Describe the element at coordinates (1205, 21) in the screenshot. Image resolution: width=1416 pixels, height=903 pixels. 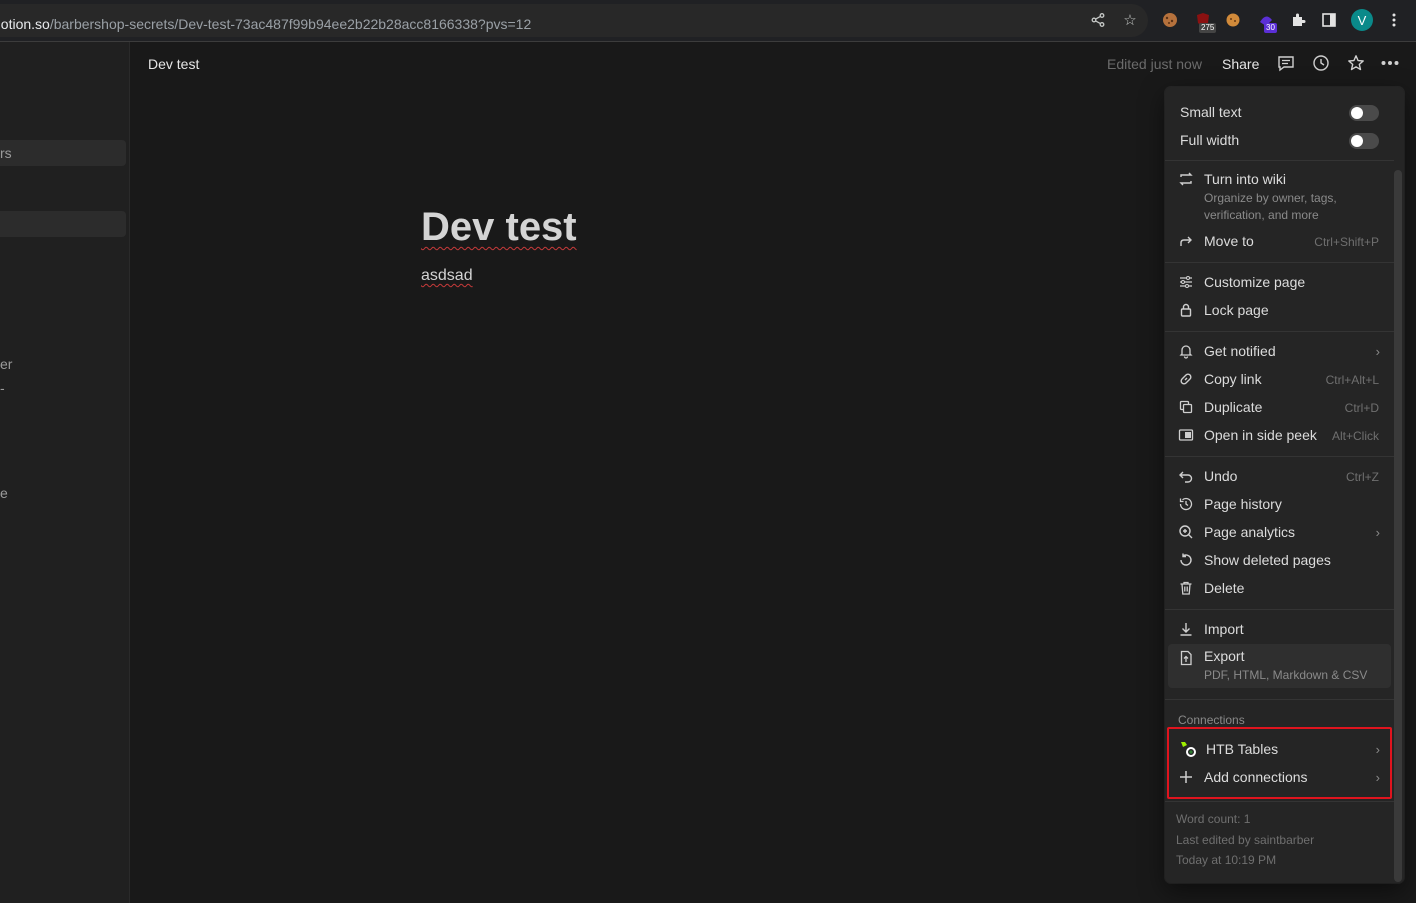
I see `ublock-extension-icon: 275` at that location.